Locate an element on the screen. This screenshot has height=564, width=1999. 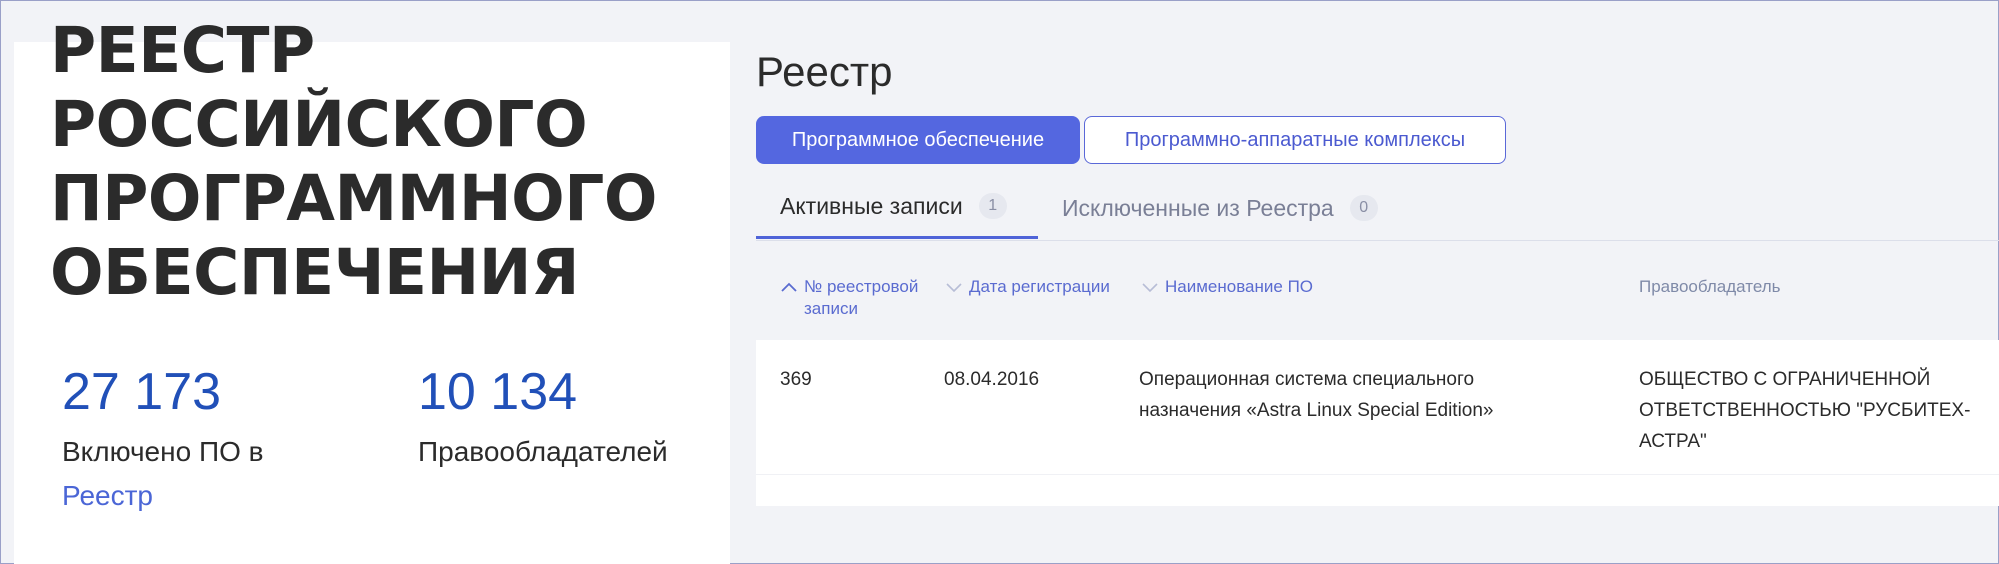
registry-heading-line: ОБЕСПЕЧЕНИЯ is located at coordinates (315, 272).